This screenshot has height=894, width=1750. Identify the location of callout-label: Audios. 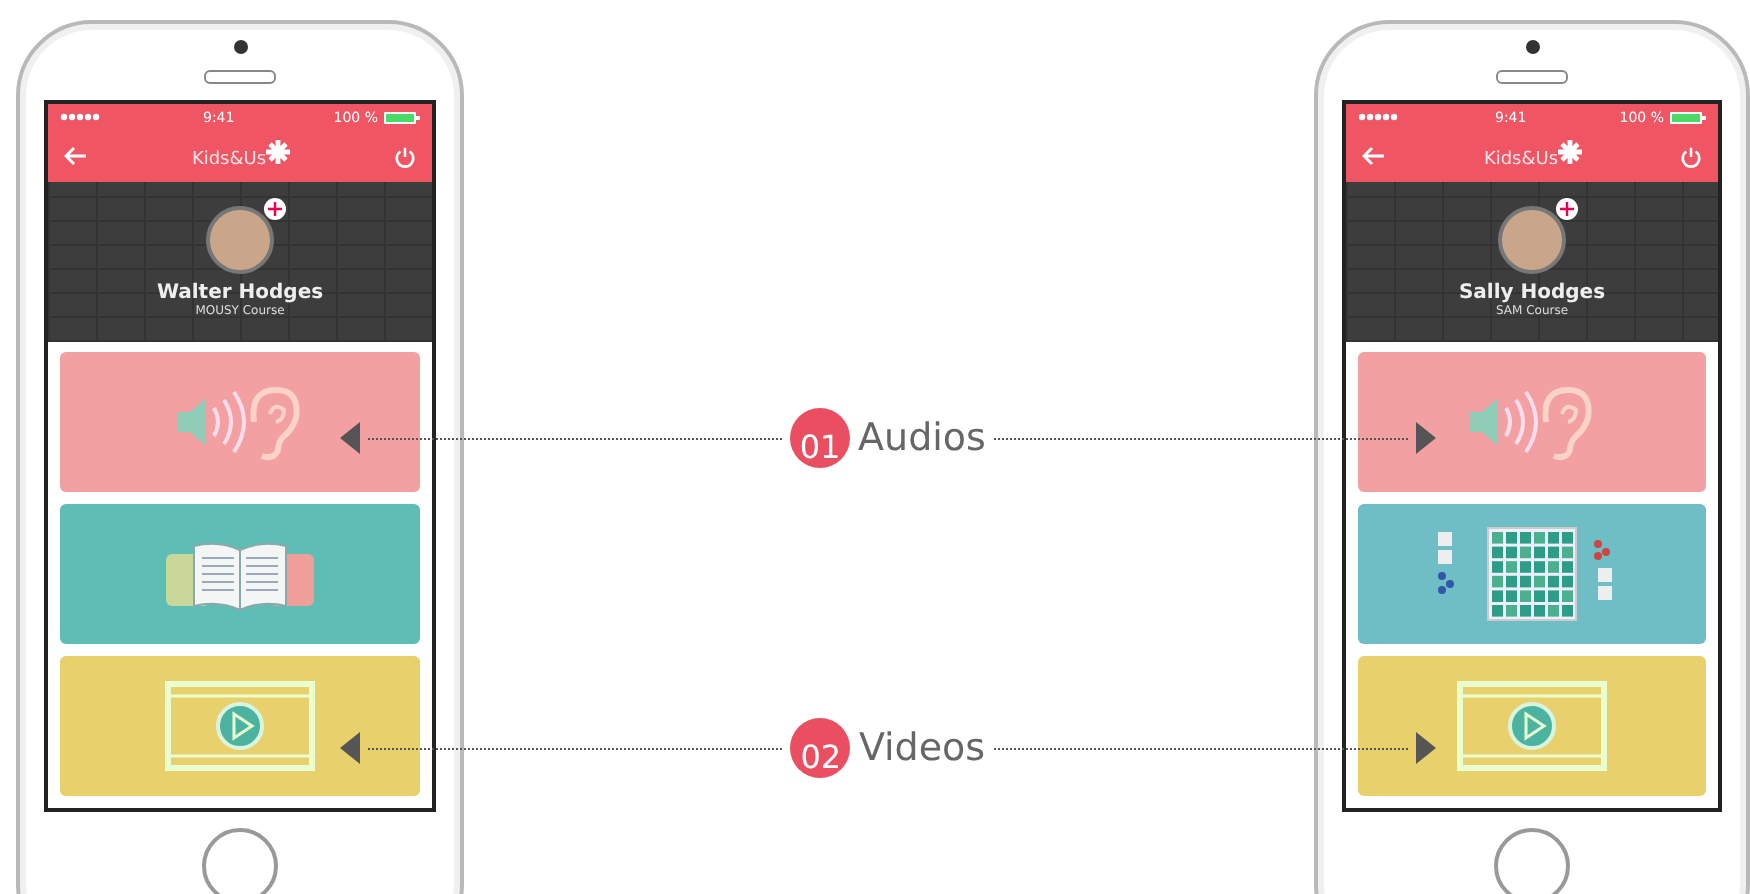
(922, 438).